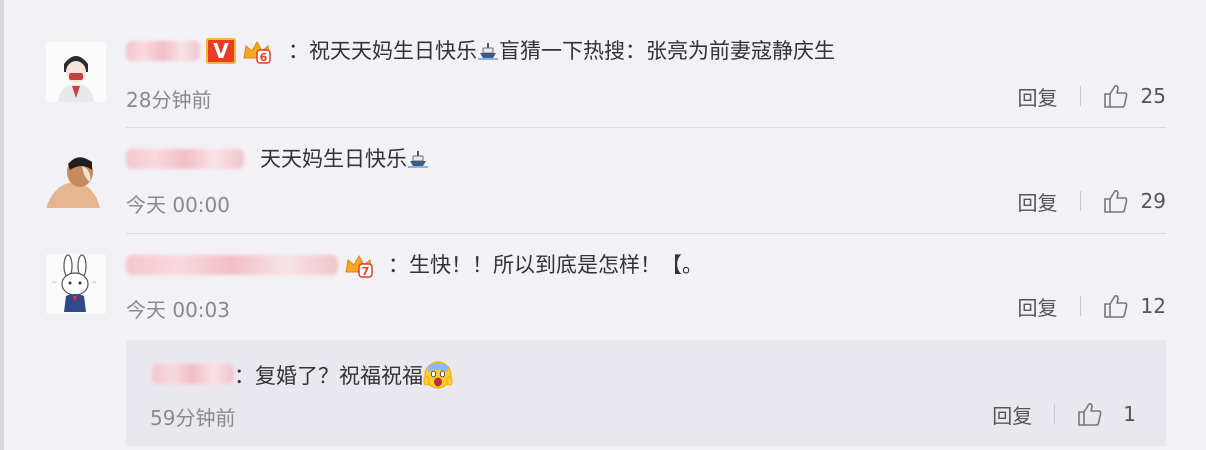 The height and width of the screenshot is (450, 1206). What do you see at coordinates (328, 376) in the screenshot?
I see `subreply-text-part: ：复婚了？祝福祝福` at bounding box center [328, 376].